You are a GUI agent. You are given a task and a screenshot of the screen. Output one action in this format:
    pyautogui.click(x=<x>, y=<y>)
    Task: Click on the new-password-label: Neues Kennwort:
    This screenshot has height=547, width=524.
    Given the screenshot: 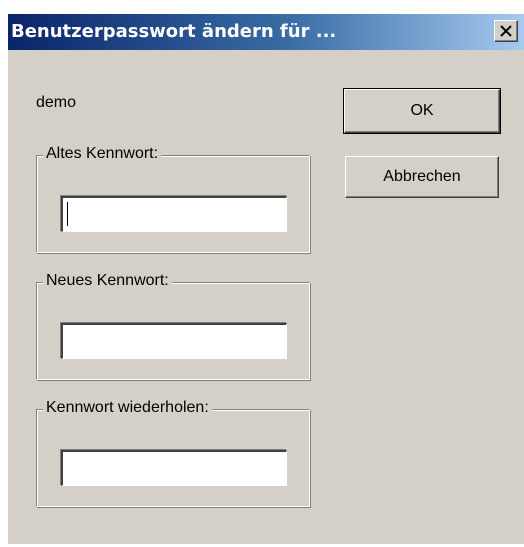 What is the action you would take?
    pyautogui.click(x=107, y=281)
    